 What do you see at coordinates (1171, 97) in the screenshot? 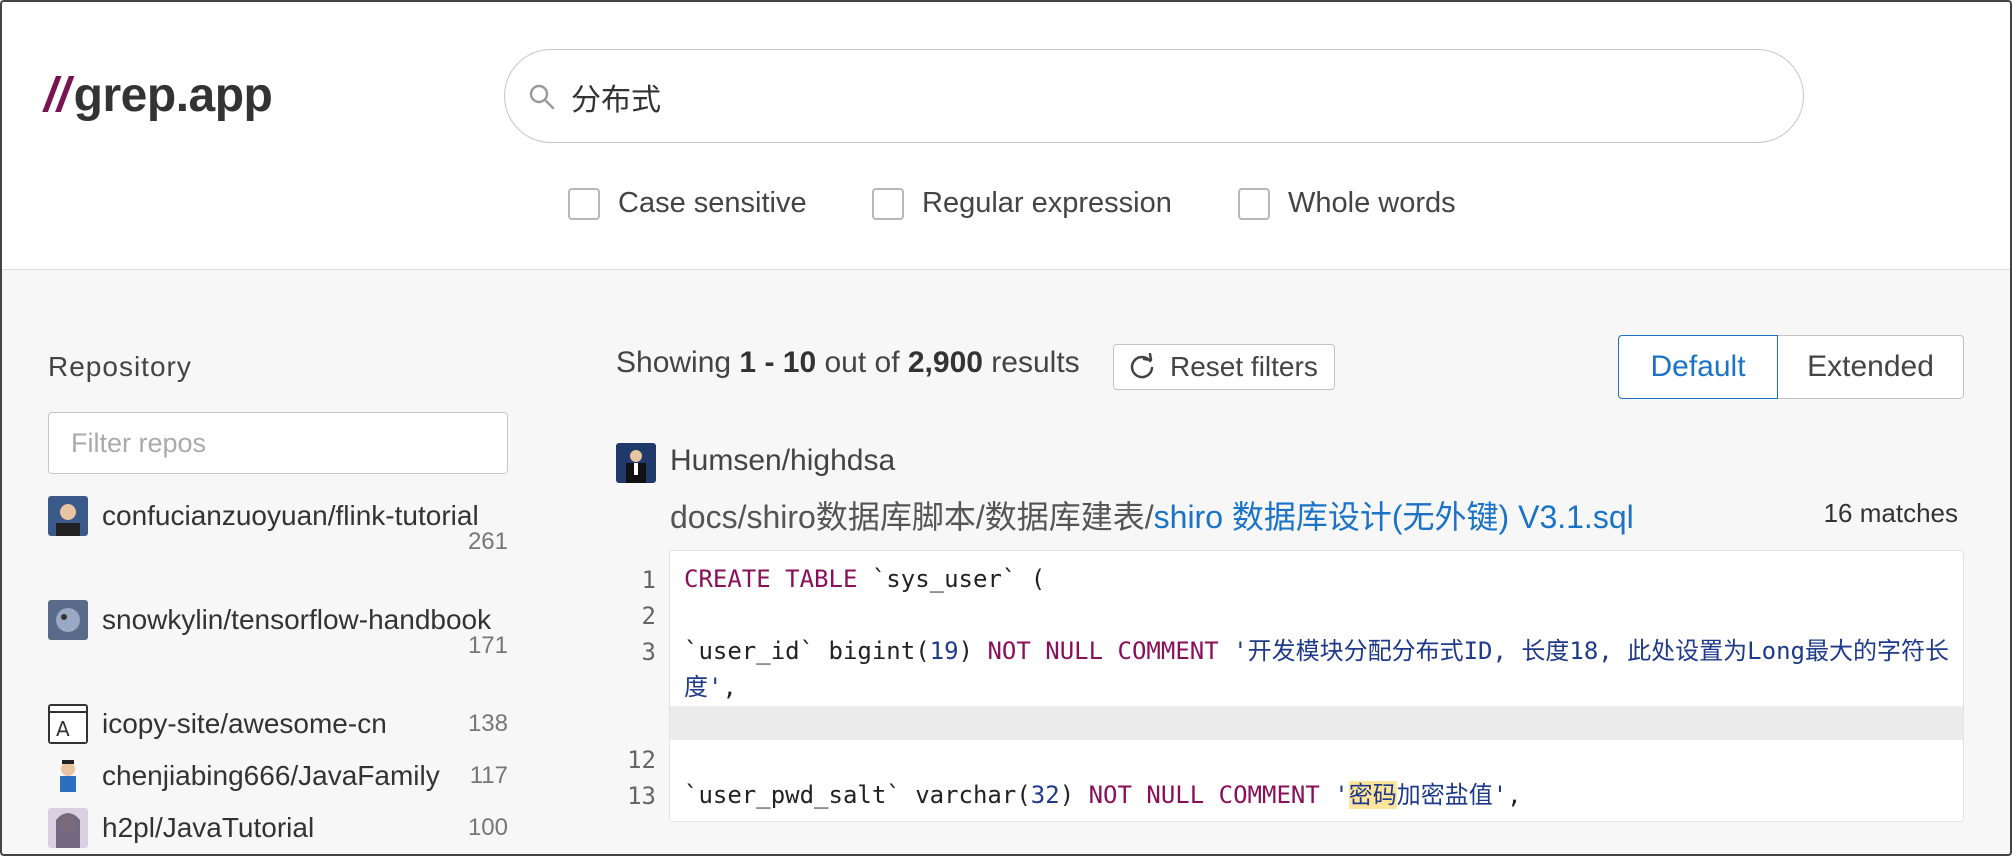
I see `search-input` at bounding box center [1171, 97].